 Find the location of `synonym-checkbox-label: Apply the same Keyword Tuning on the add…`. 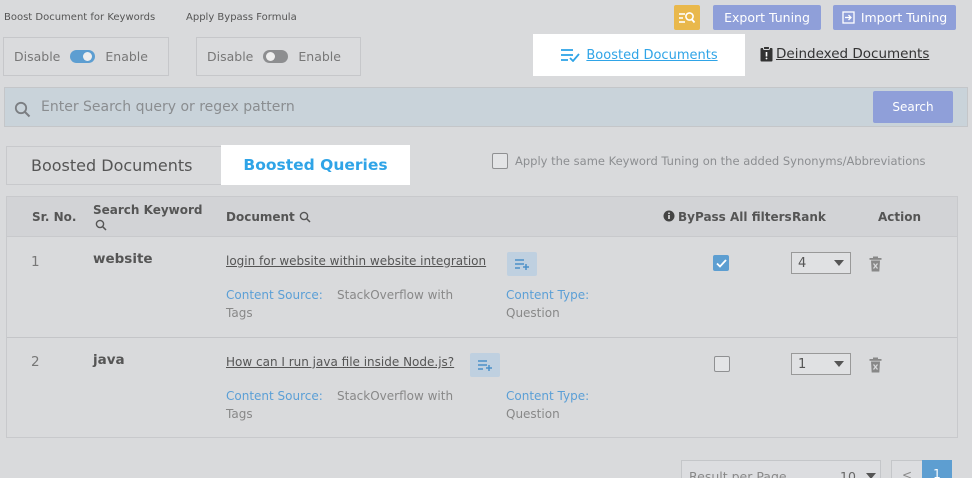

synonym-checkbox-label: Apply the same Keyword Tuning on the add… is located at coordinates (720, 161).